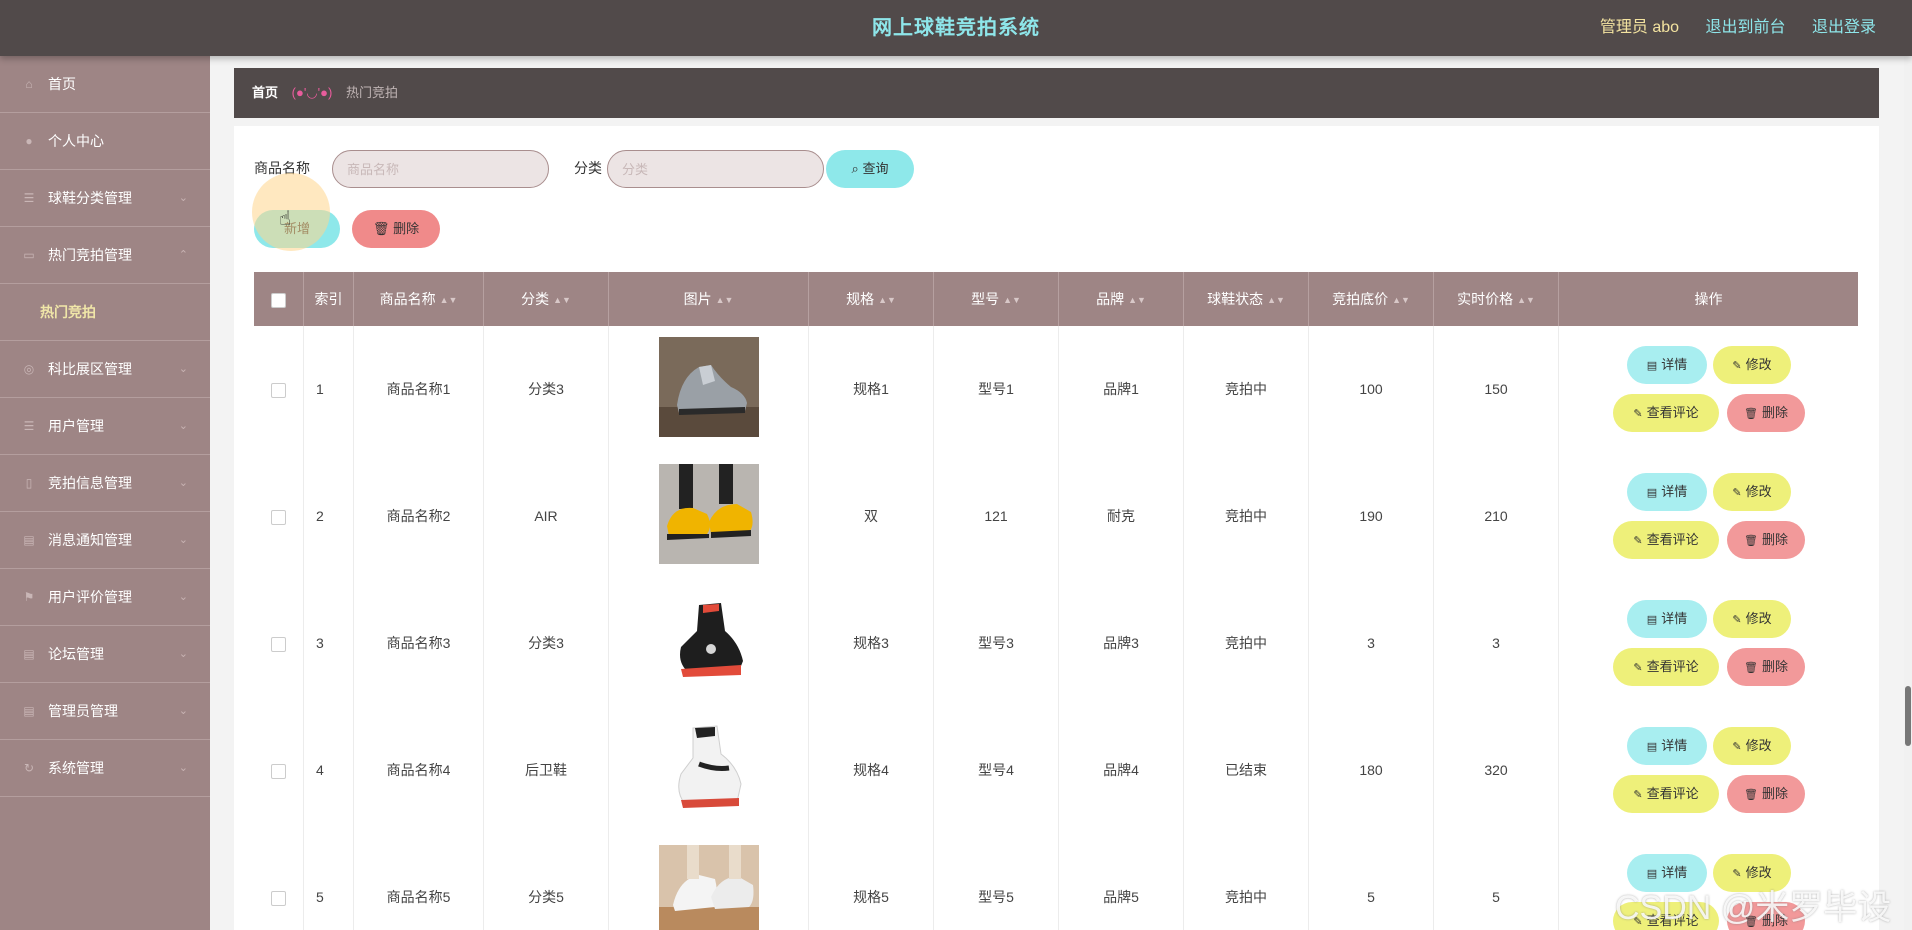 This screenshot has width=1912, height=930. I want to click on cell-base-price: 190, so click(1371, 516).